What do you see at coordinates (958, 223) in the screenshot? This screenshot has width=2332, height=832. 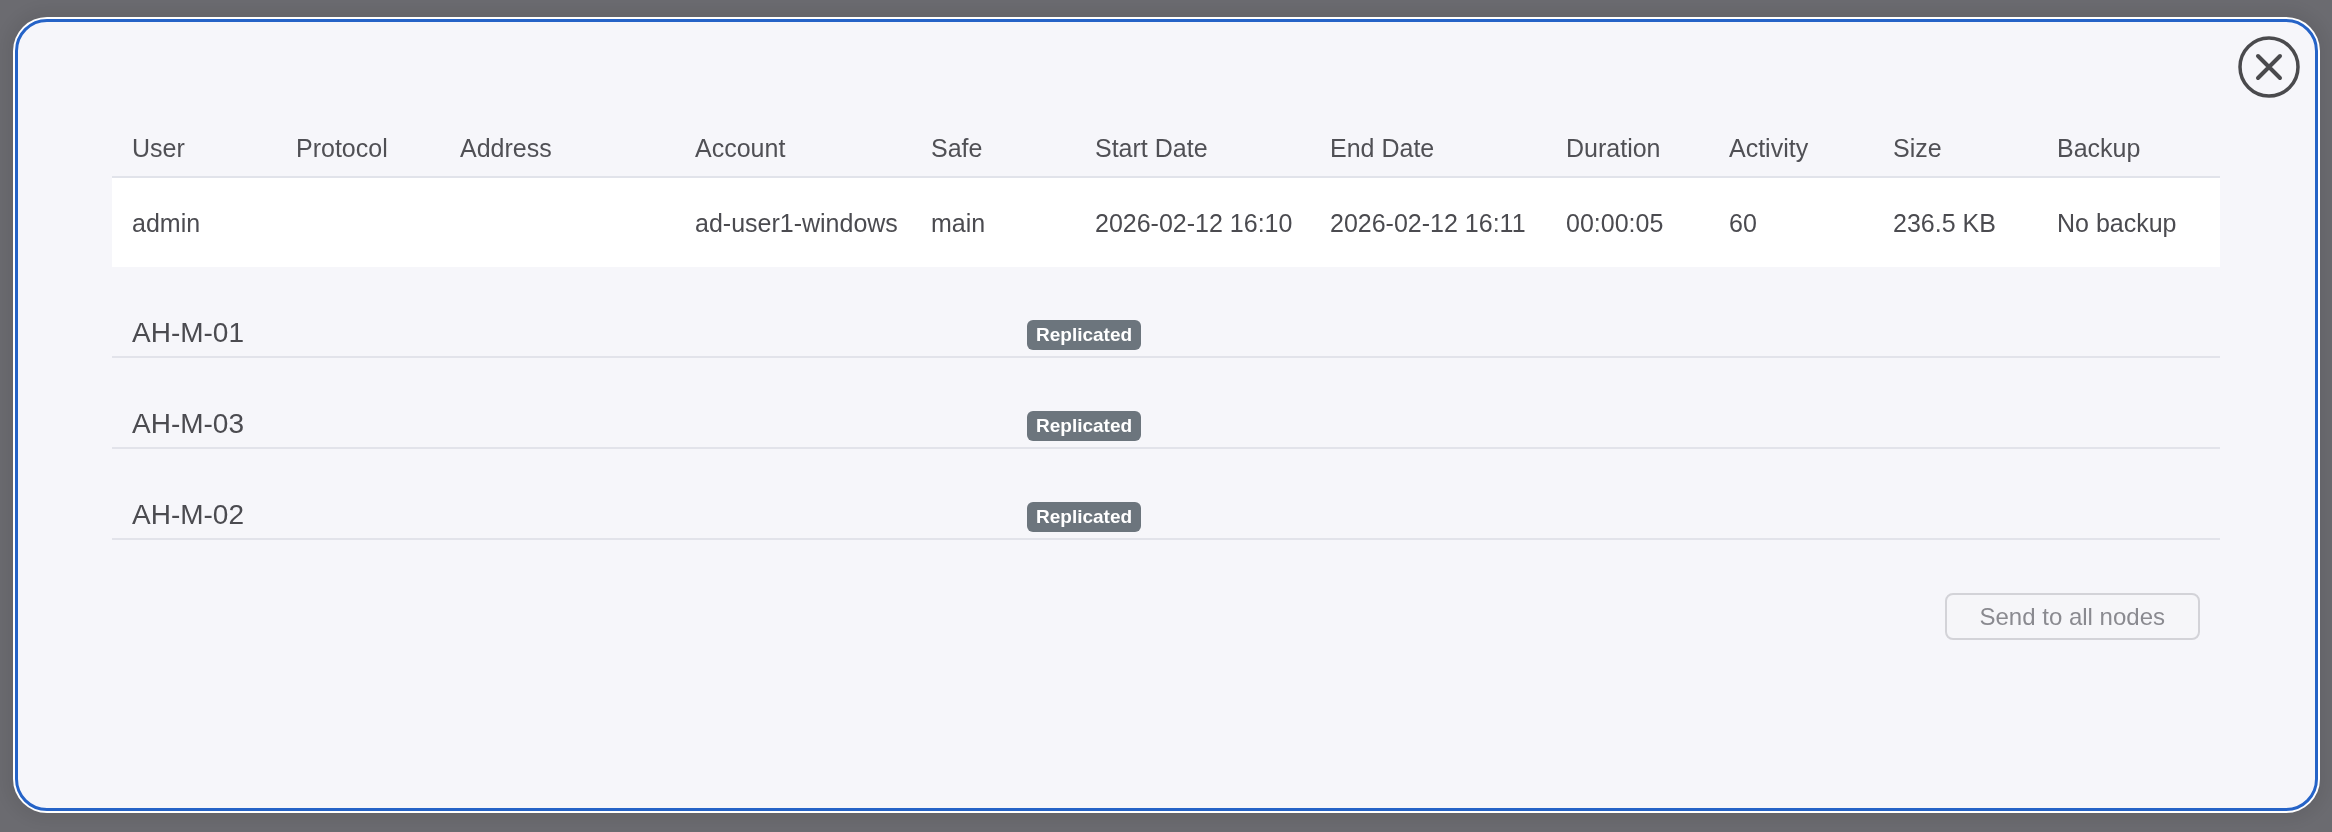 I see `table-cell: main` at bounding box center [958, 223].